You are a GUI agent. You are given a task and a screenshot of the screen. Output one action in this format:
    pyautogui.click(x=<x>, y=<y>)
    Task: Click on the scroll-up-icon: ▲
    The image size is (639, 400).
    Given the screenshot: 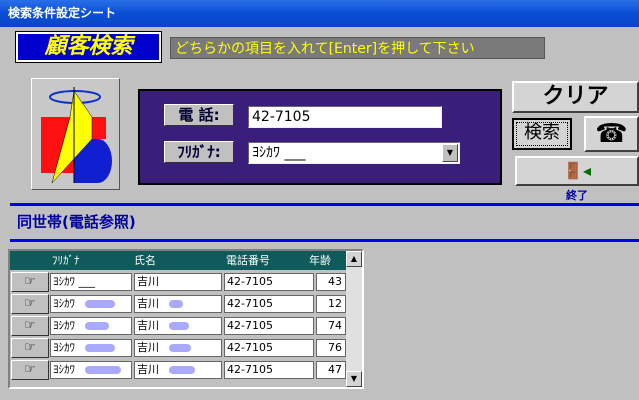 What is the action you would take?
    pyautogui.click(x=354, y=259)
    